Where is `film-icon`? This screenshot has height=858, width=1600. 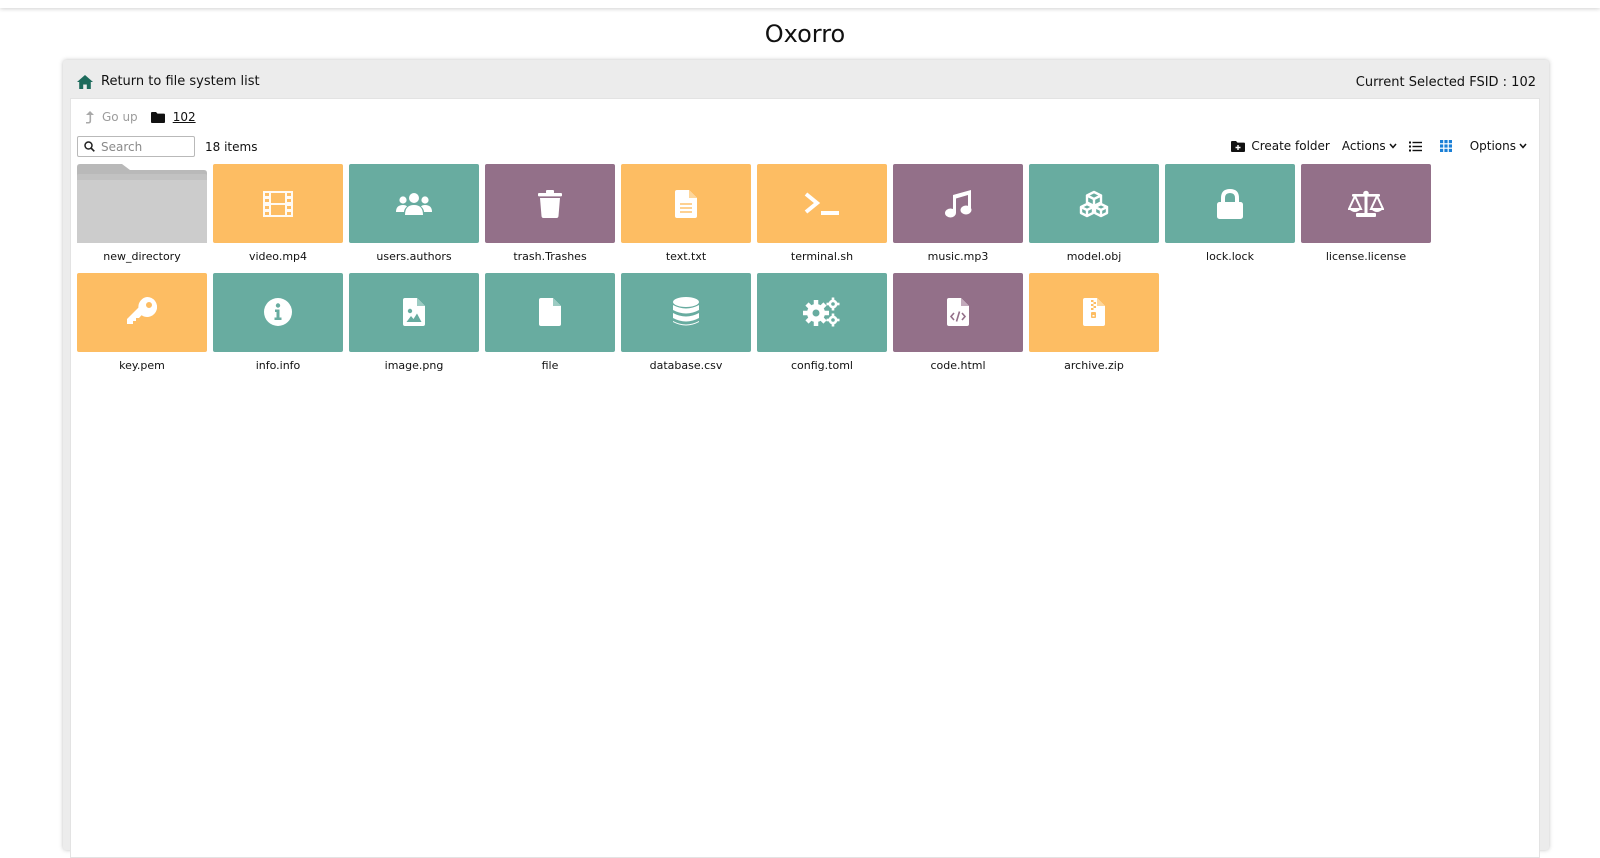 film-icon is located at coordinates (278, 203).